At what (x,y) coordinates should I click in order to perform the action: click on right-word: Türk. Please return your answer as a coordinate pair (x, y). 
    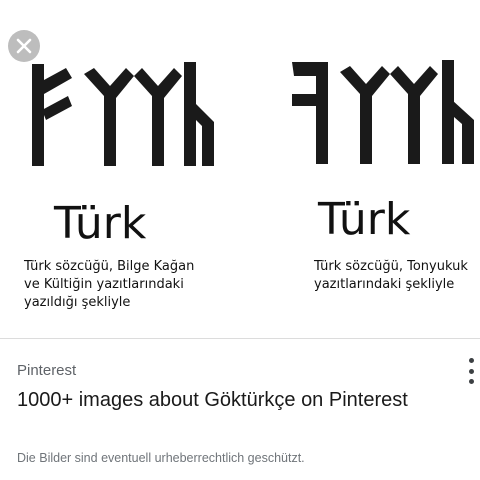
    Looking at the image, I should click on (364, 219).